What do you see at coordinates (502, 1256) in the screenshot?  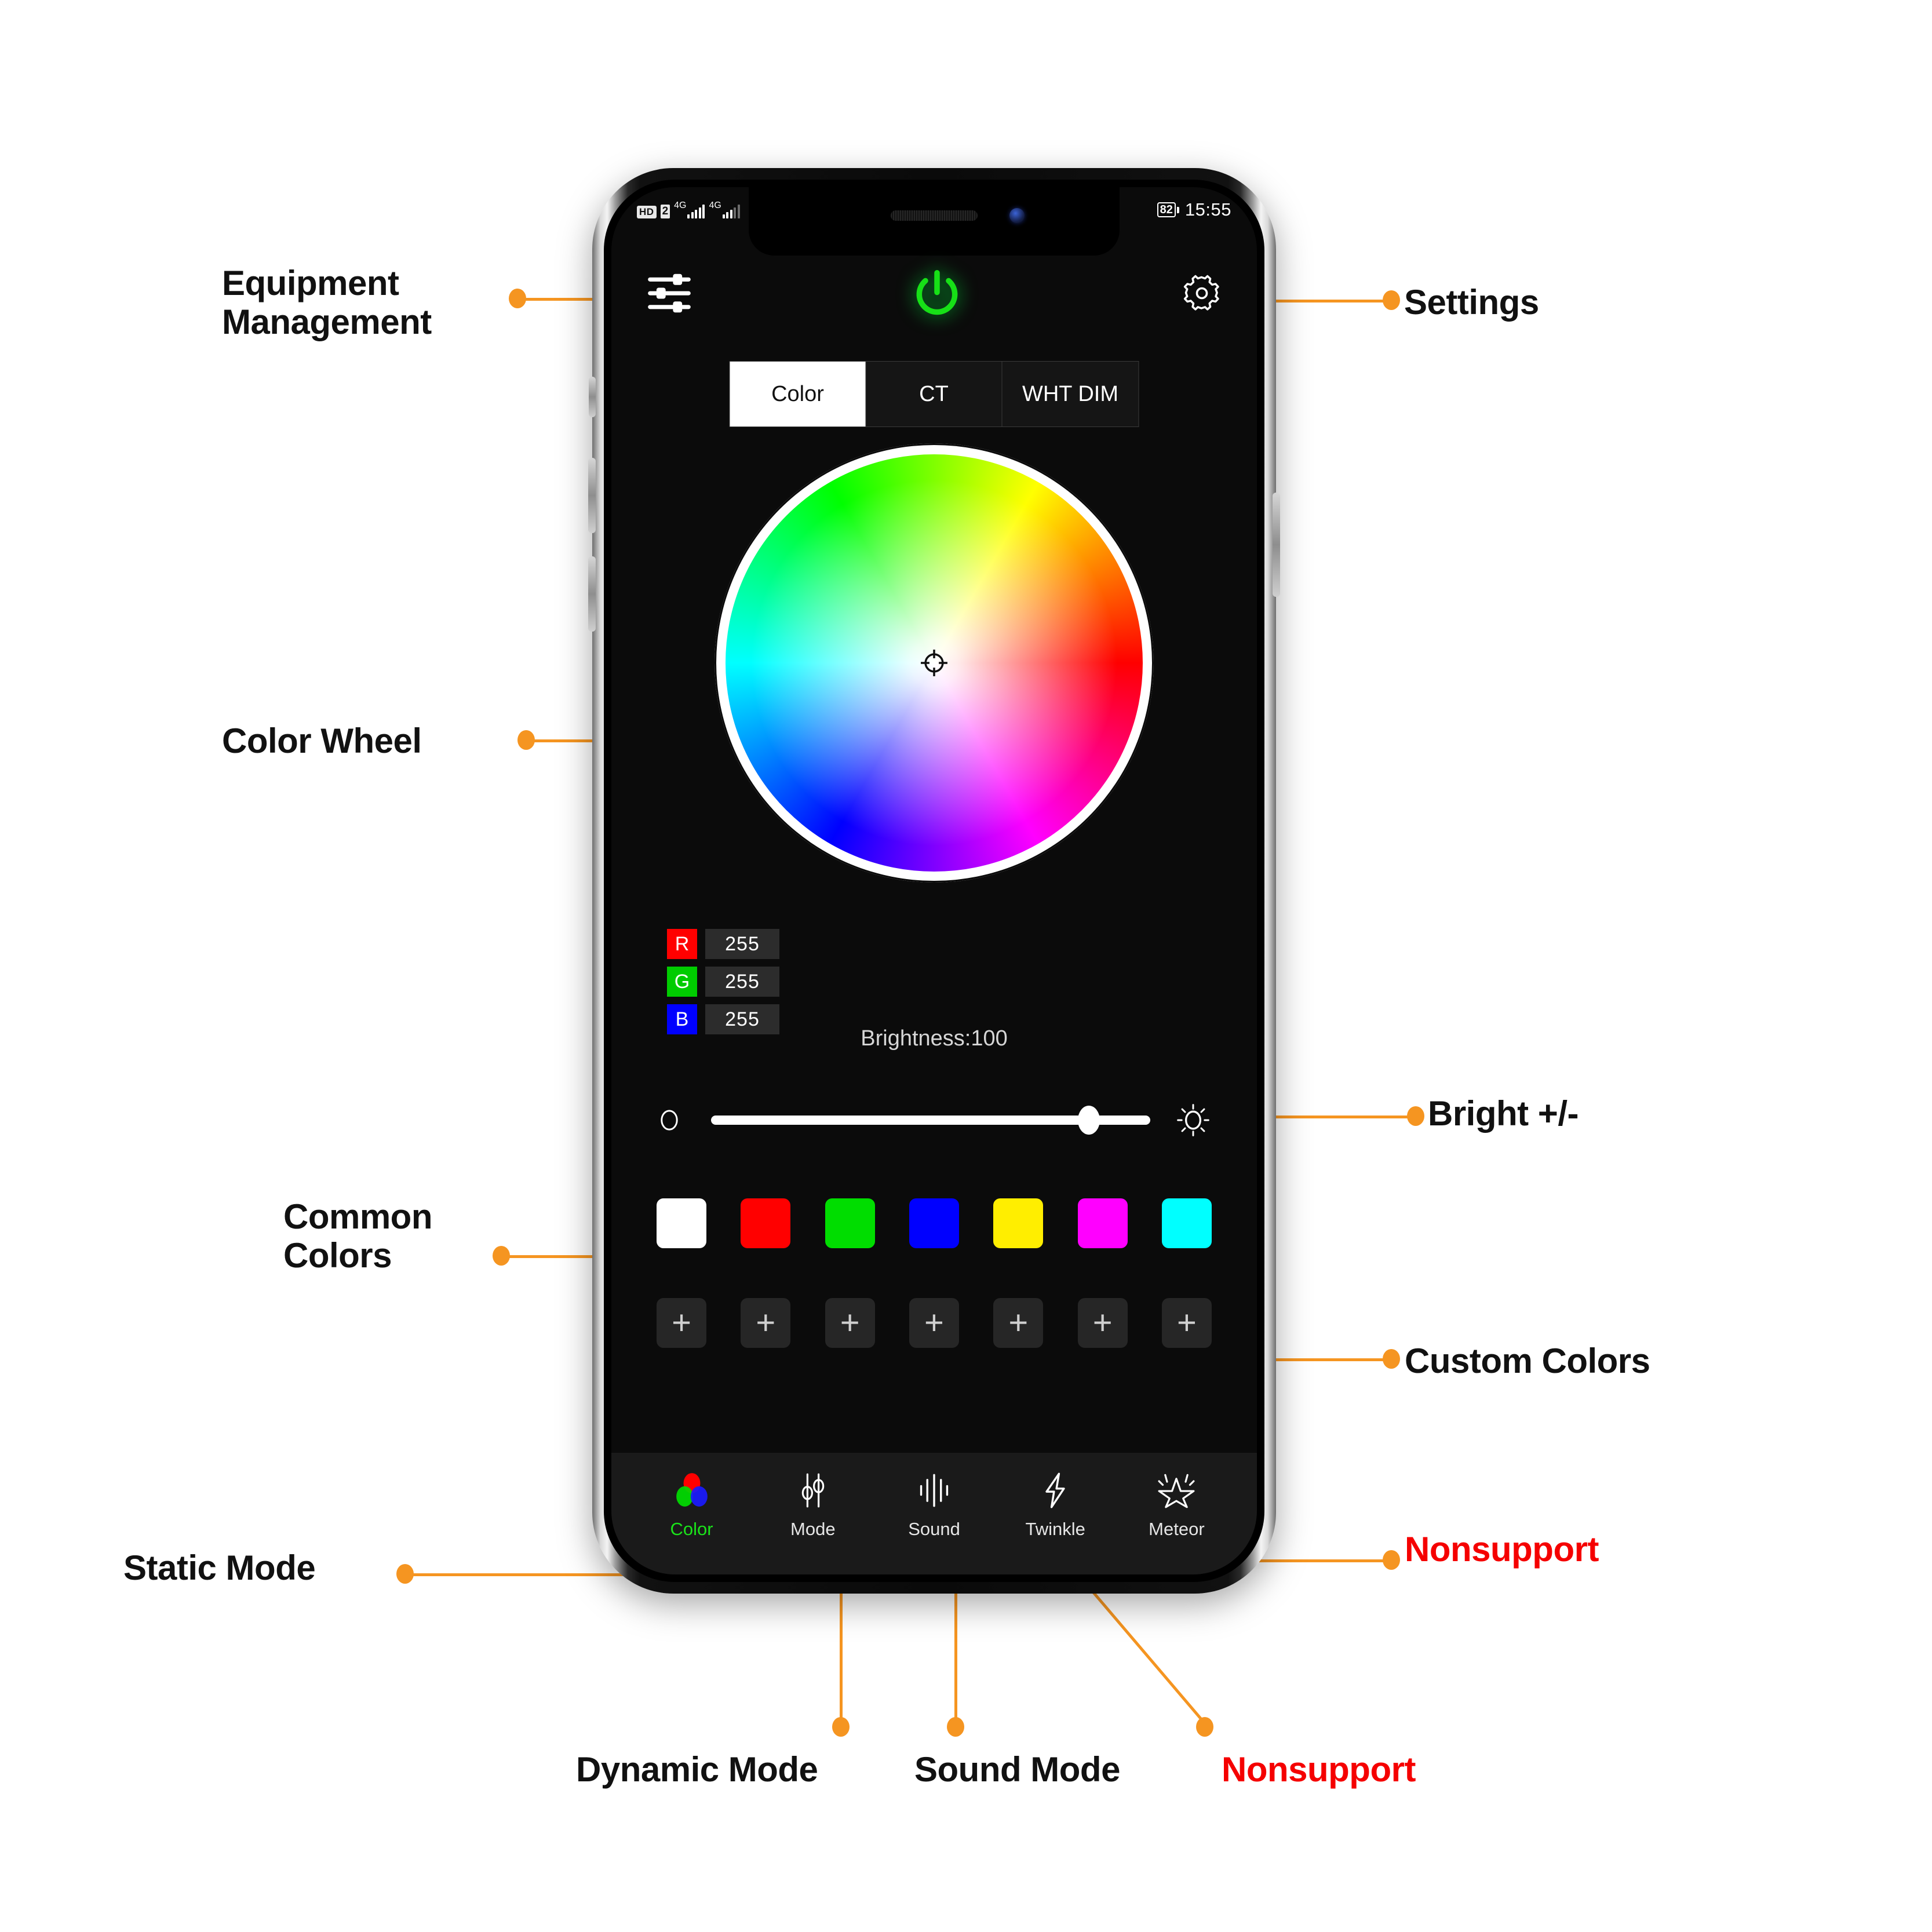 I see `leader-dot-common-colors` at bounding box center [502, 1256].